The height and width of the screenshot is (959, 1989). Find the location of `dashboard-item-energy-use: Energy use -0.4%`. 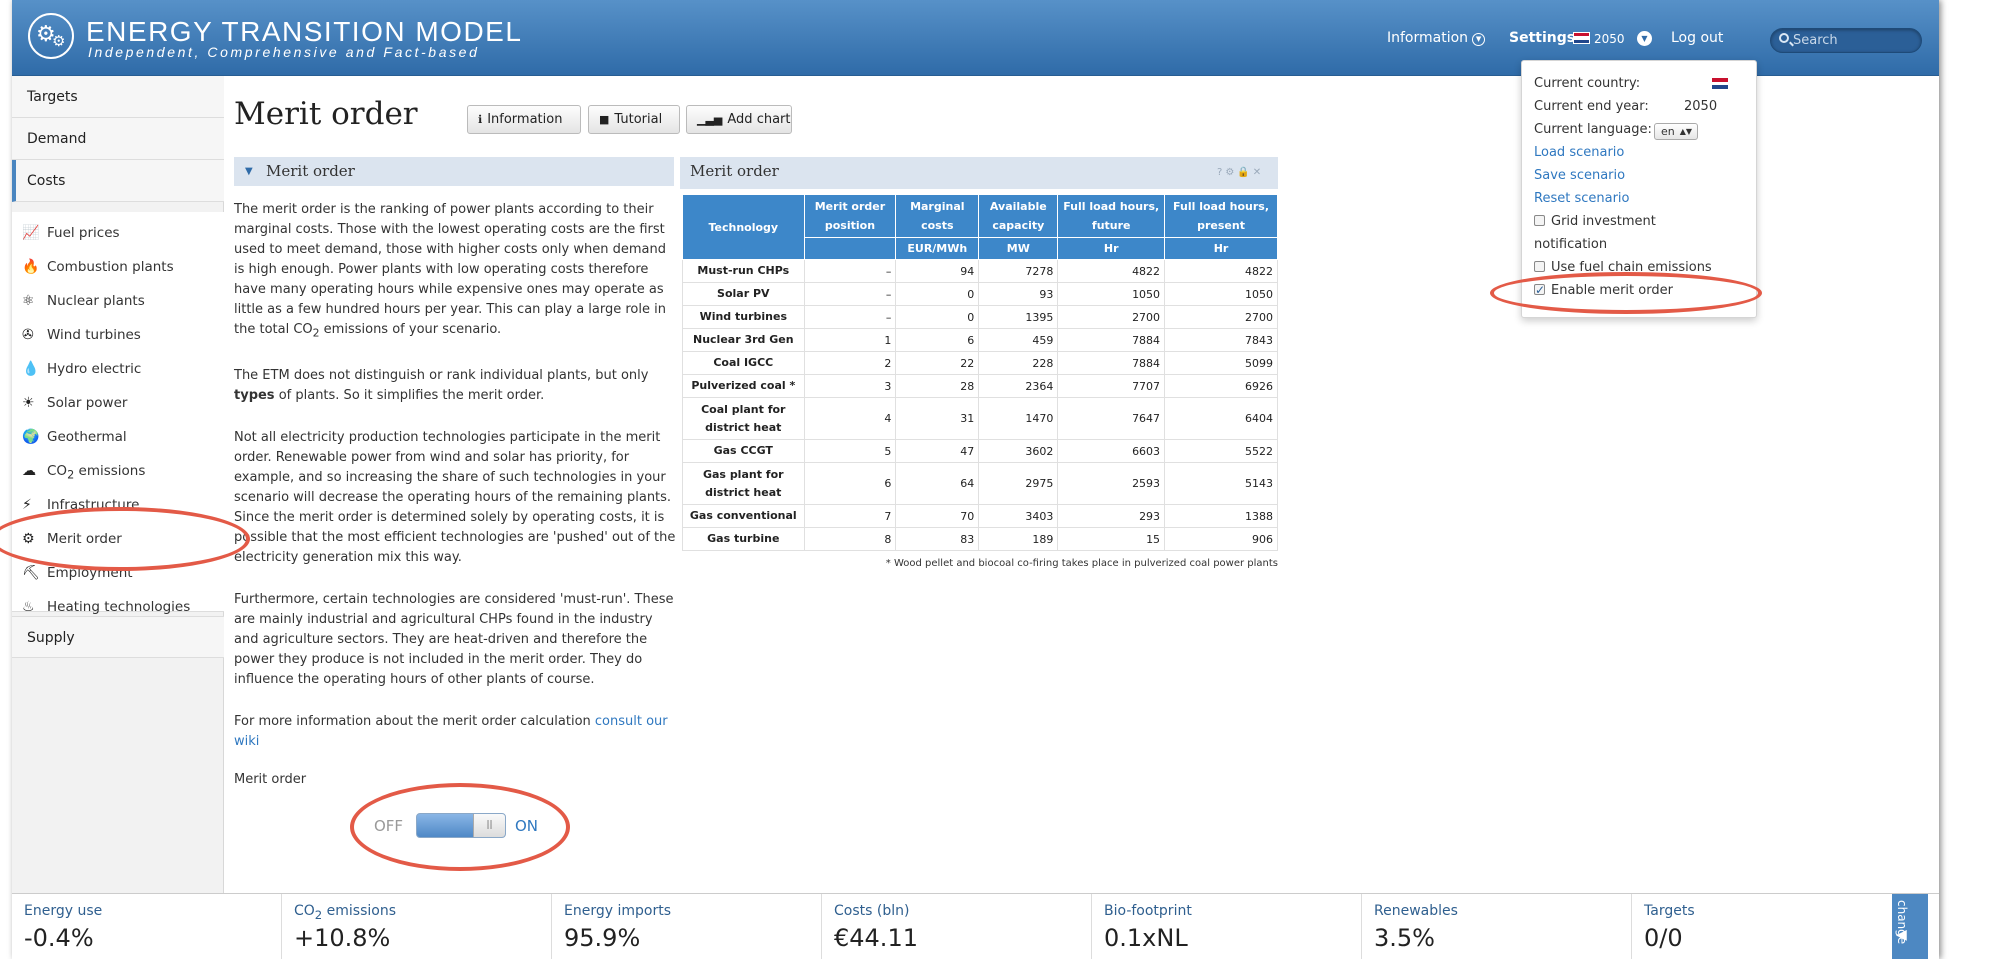

dashboard-item-energy-use: Energy use -0.4% is located at coordinates (147, 926).